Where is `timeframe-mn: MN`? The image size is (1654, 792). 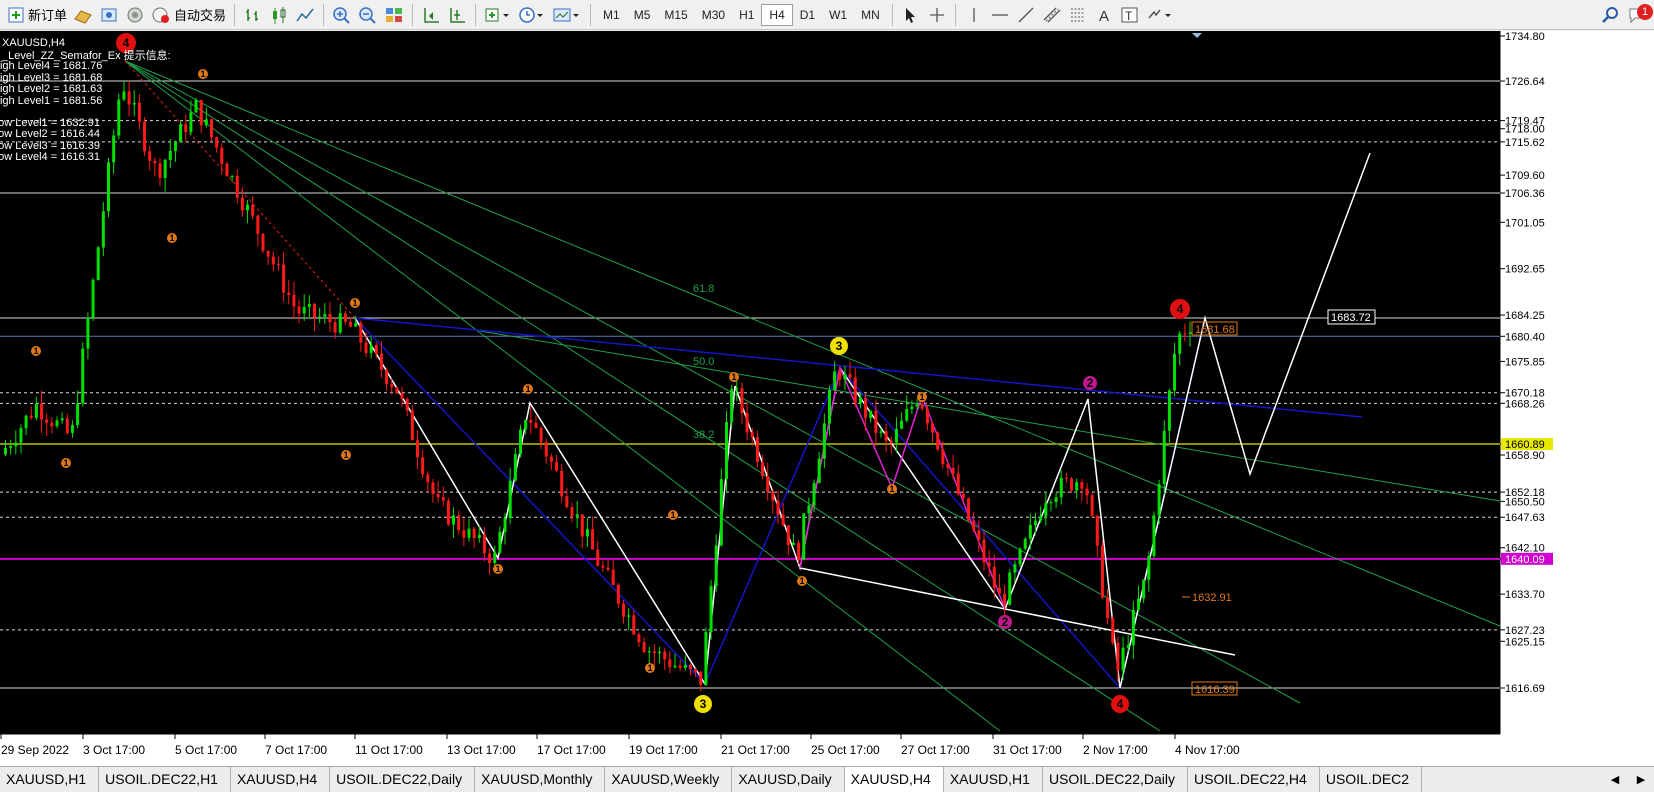
timeframe-mn: MN is located at coordinates (870, 15).